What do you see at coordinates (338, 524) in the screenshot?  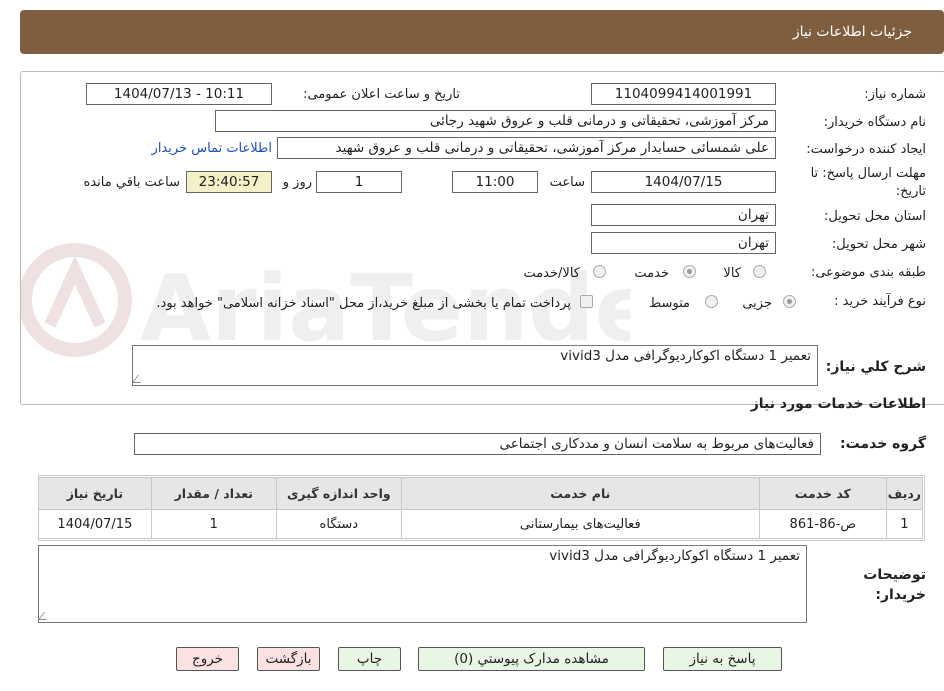 I see `cell-unit: دستگاه` at bounding box center [338, 524].